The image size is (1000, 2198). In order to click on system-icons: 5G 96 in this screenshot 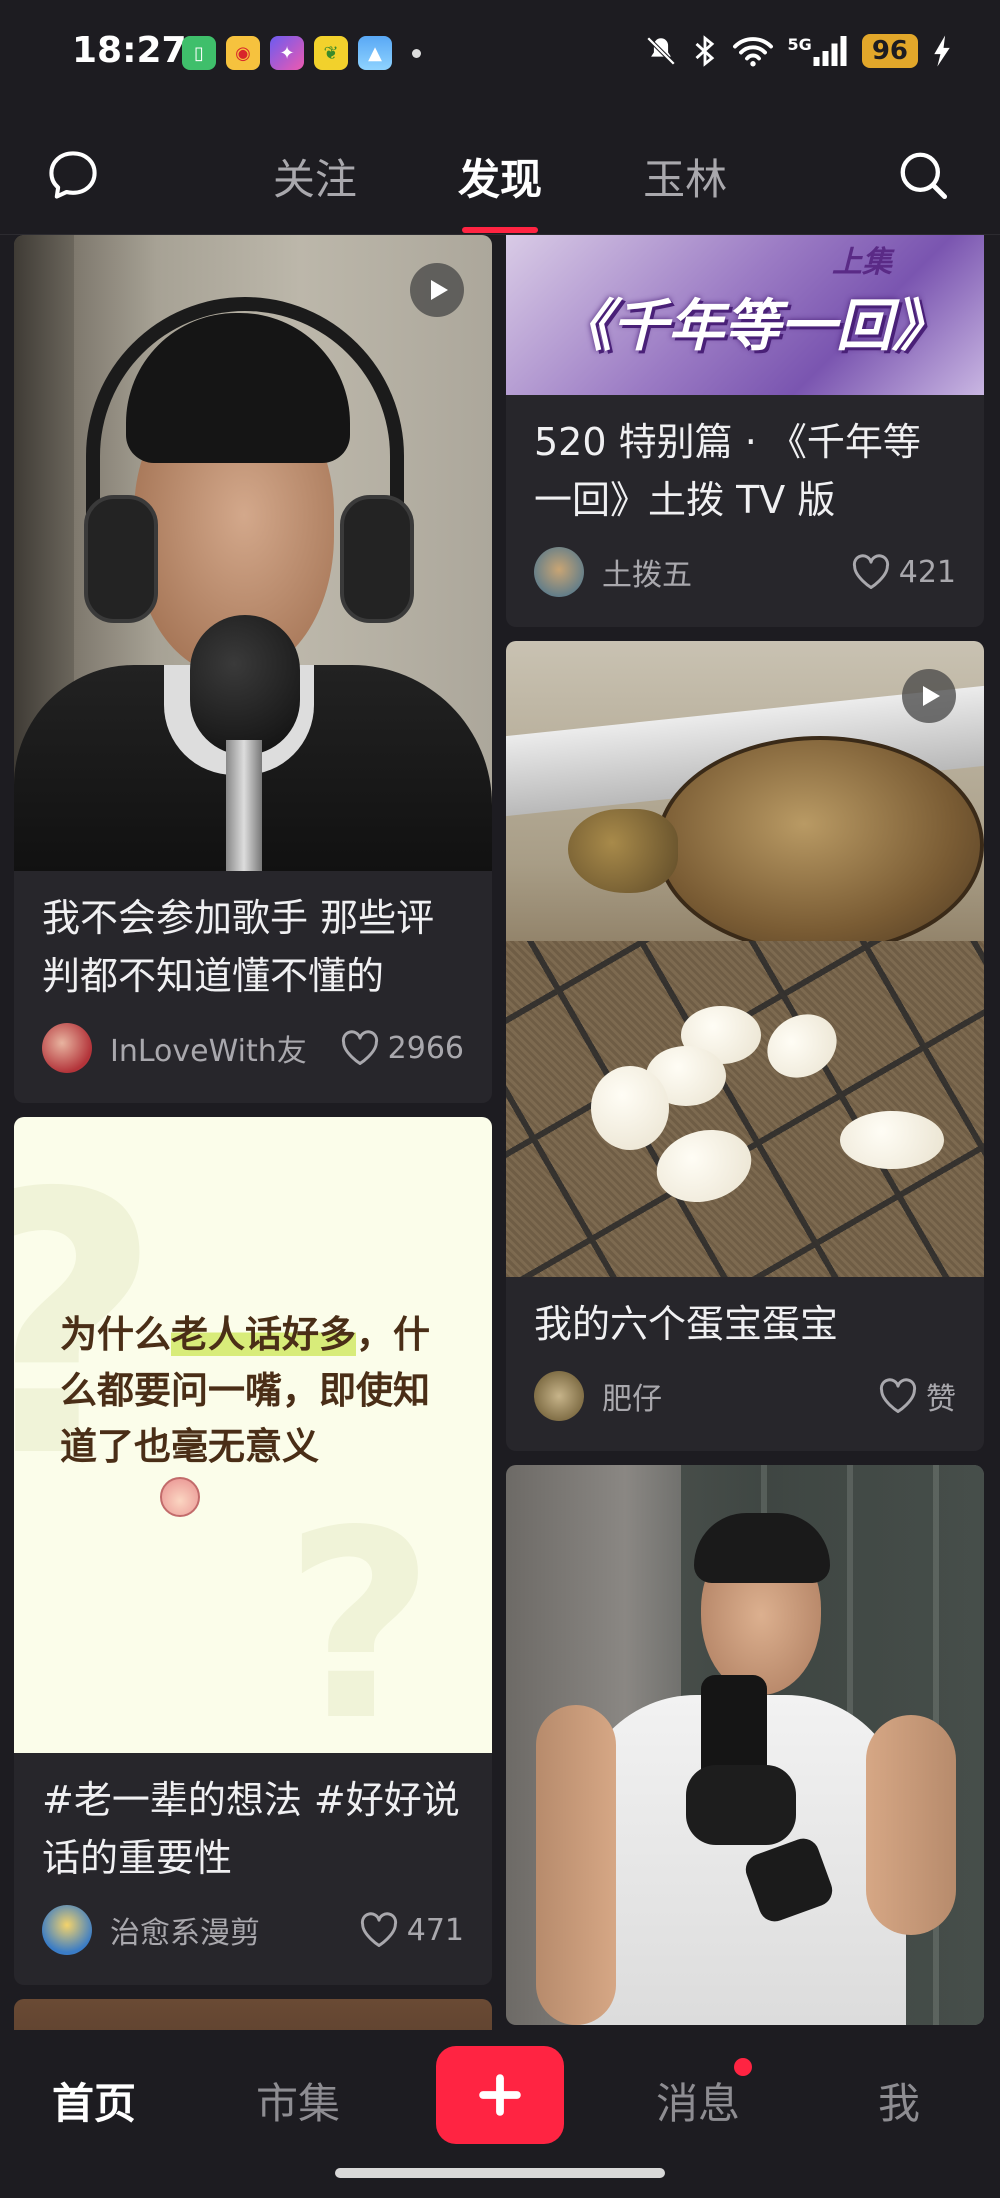, I will do `click(798, 51)`.